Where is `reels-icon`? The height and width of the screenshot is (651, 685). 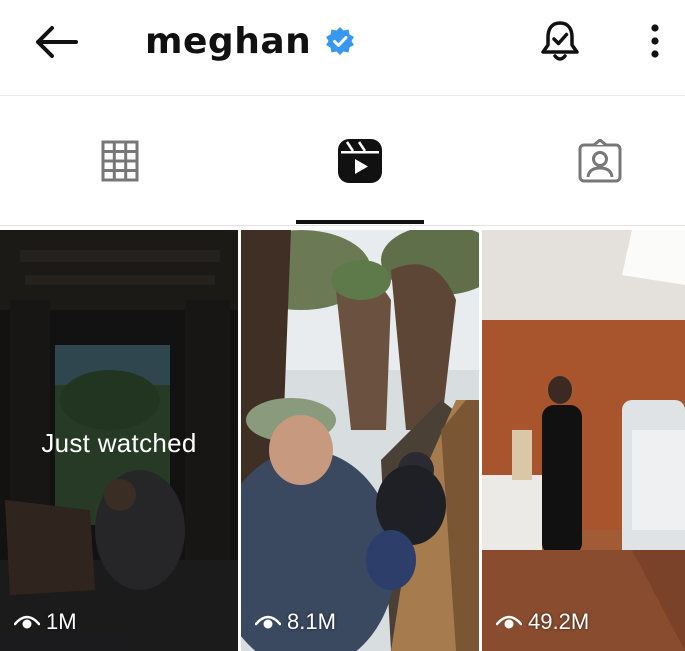
reels-icon is located at coordinates (360, 161).